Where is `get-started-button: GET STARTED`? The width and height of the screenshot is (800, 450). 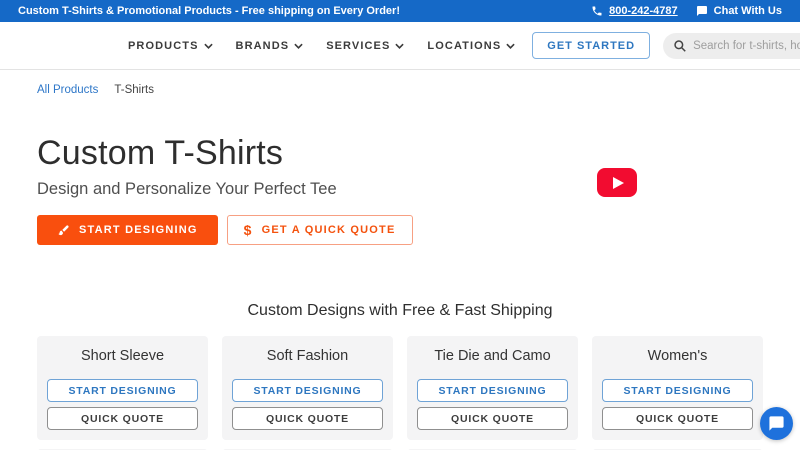 get-started-button: GET STARTED is located at coordinates (591, 45).